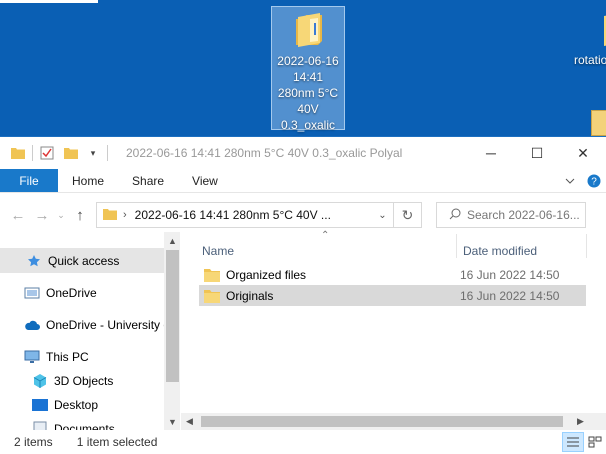 The image size is (606, 454). Describe the element at coordinates (42, 215) in the screenshot. I see `forward-button: →` at that location.